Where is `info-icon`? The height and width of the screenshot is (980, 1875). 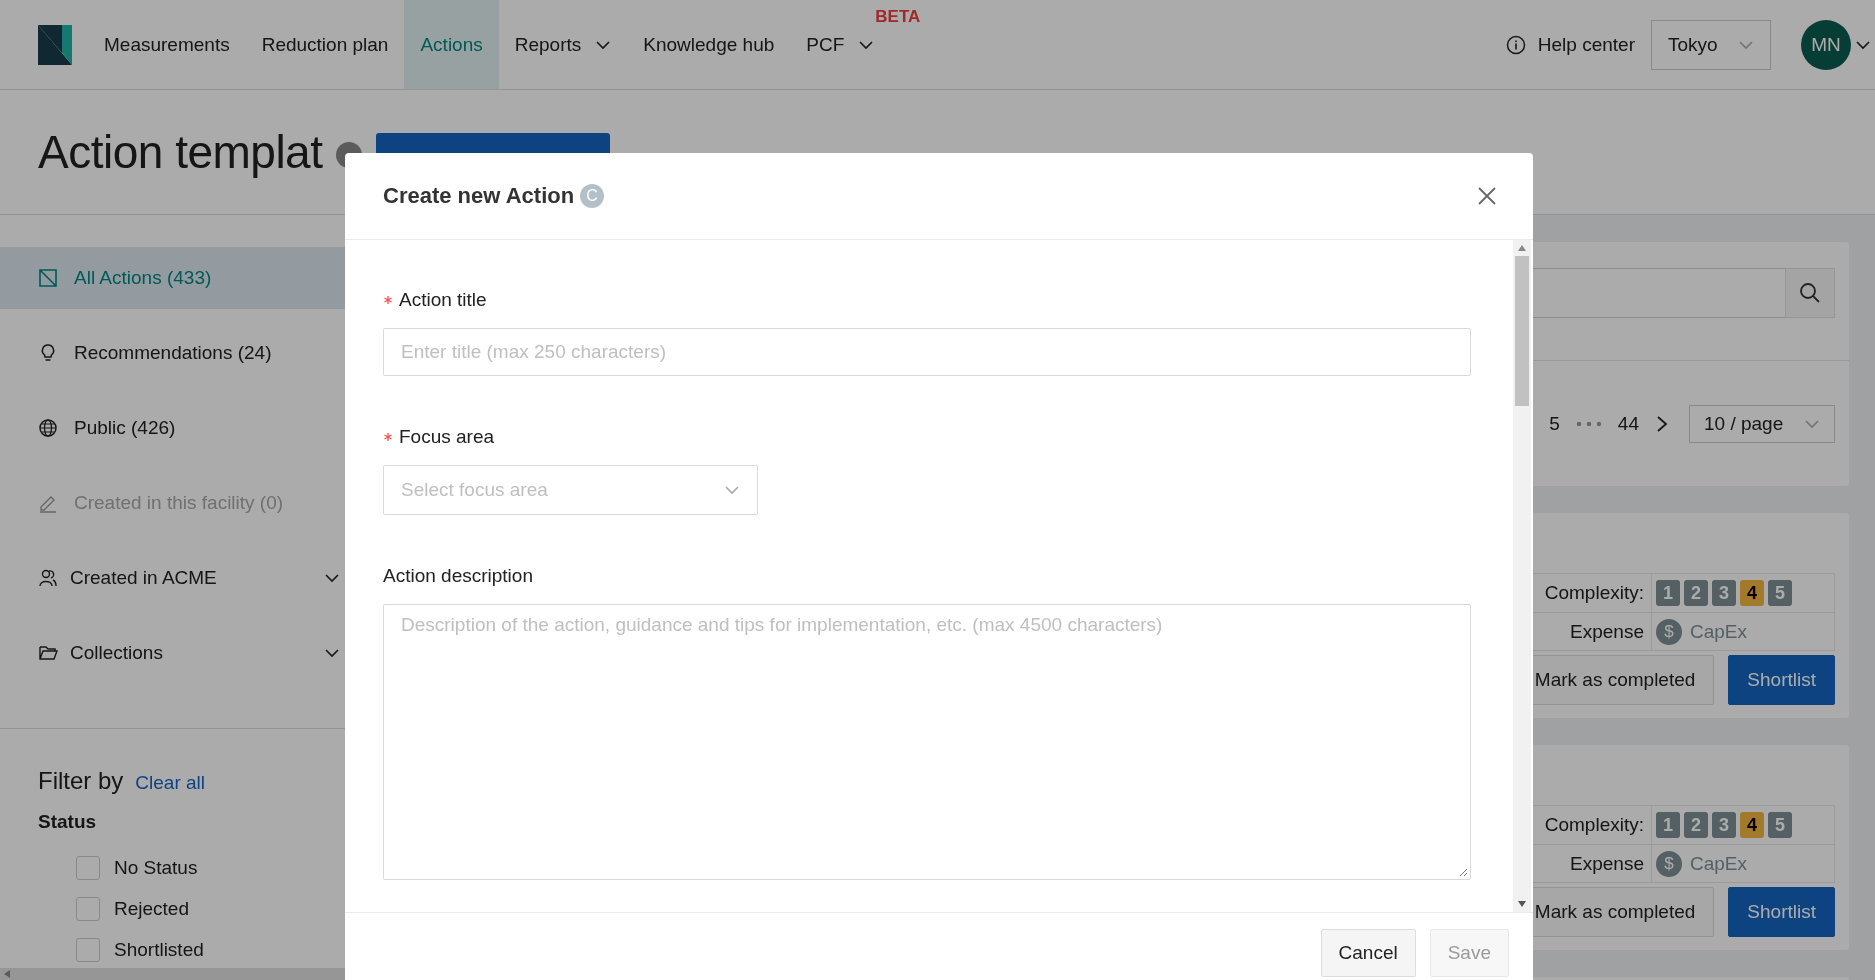
info-icon is located at coordinates (1515, 44).